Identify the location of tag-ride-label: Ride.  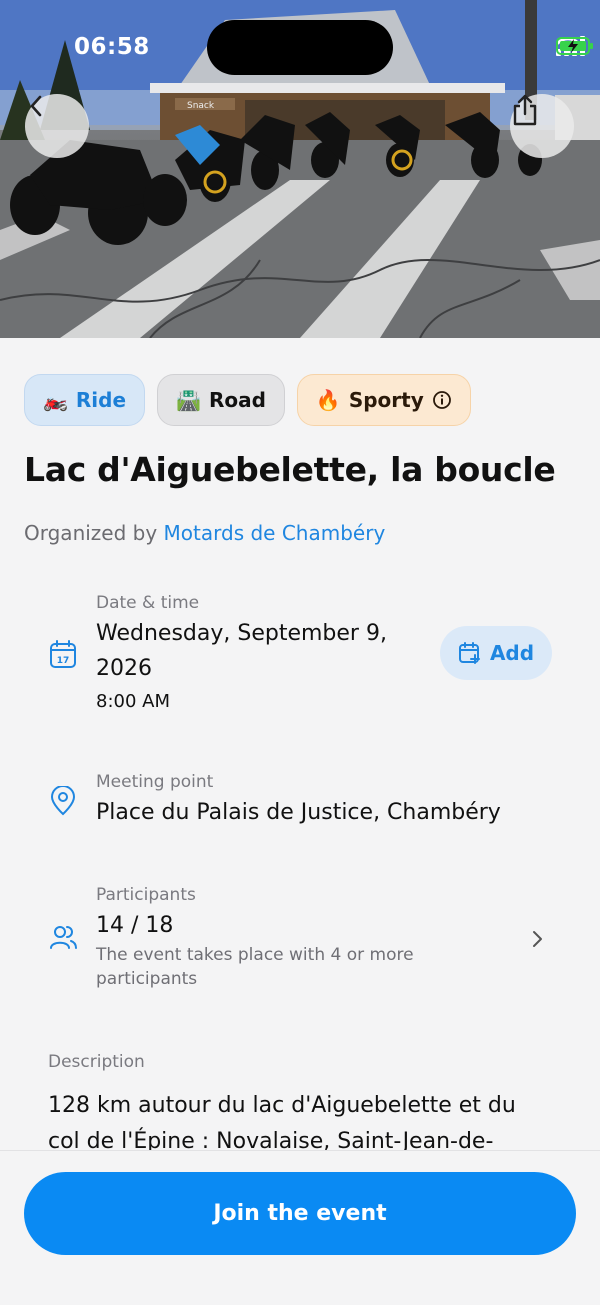
(101, 400).